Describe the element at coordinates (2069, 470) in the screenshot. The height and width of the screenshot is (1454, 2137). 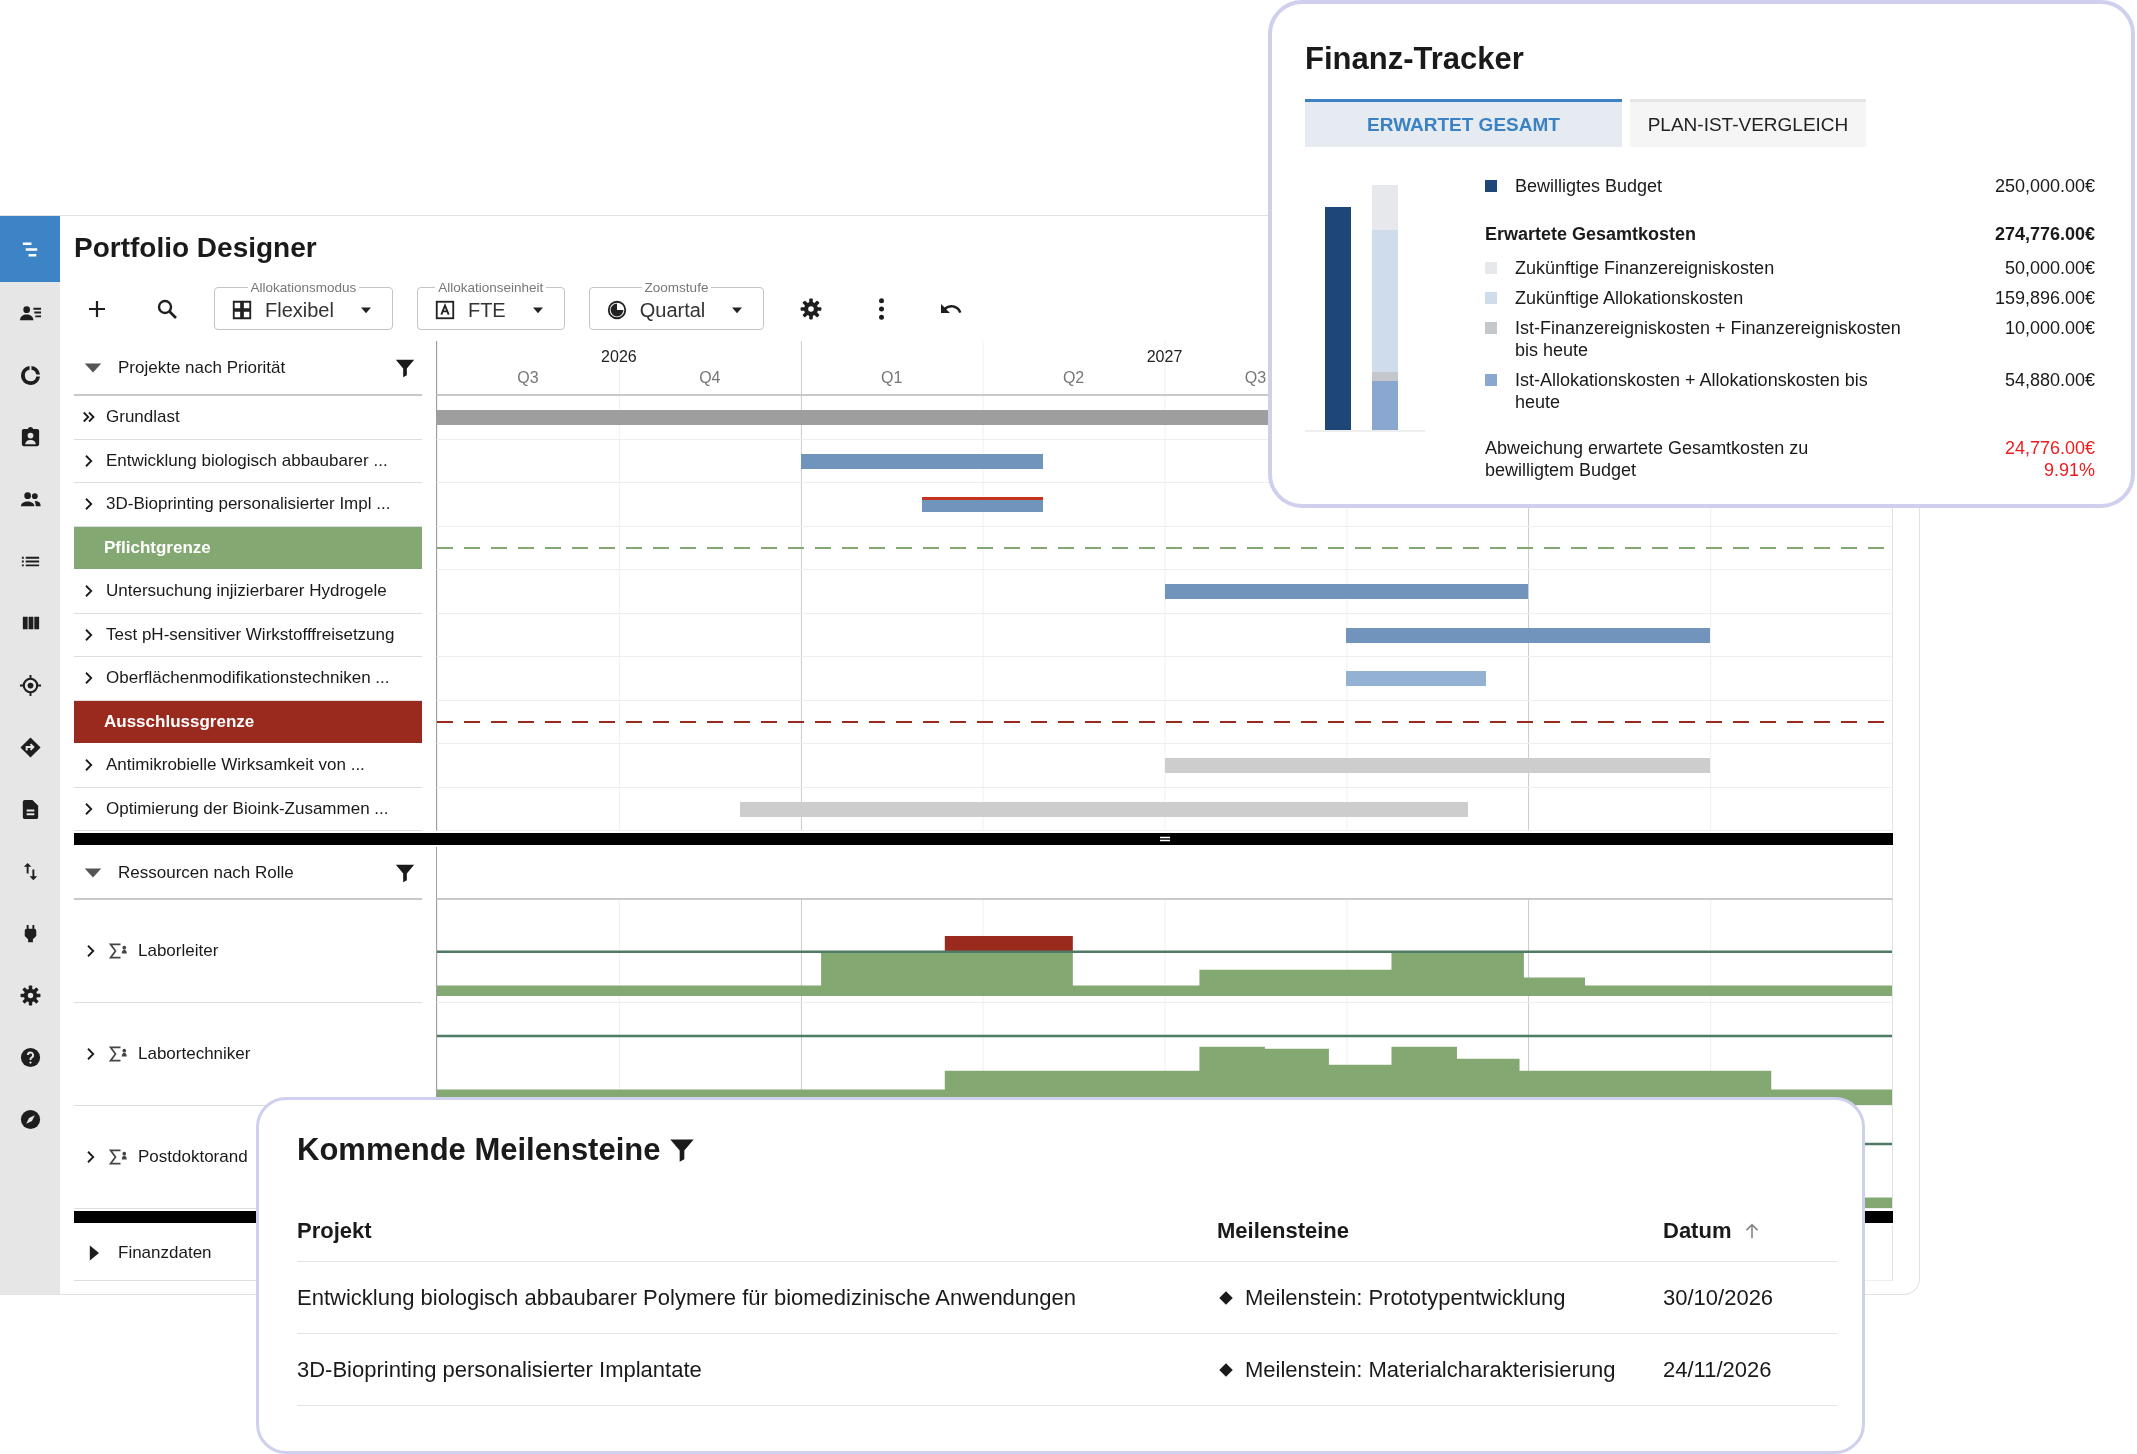
I see `deviation-percent: 9.91%` at that location.